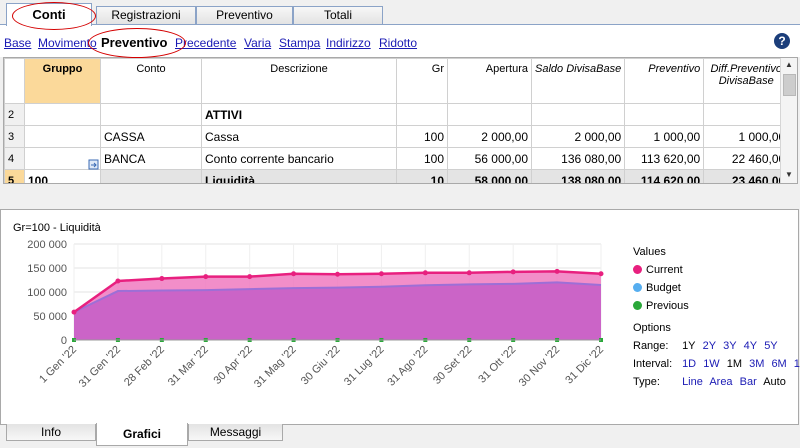  What do you see at coordinates (146, 15) in the screenshot?
I see `tab-registrazioni: Registrazioni` at bounding box center [146, 15].